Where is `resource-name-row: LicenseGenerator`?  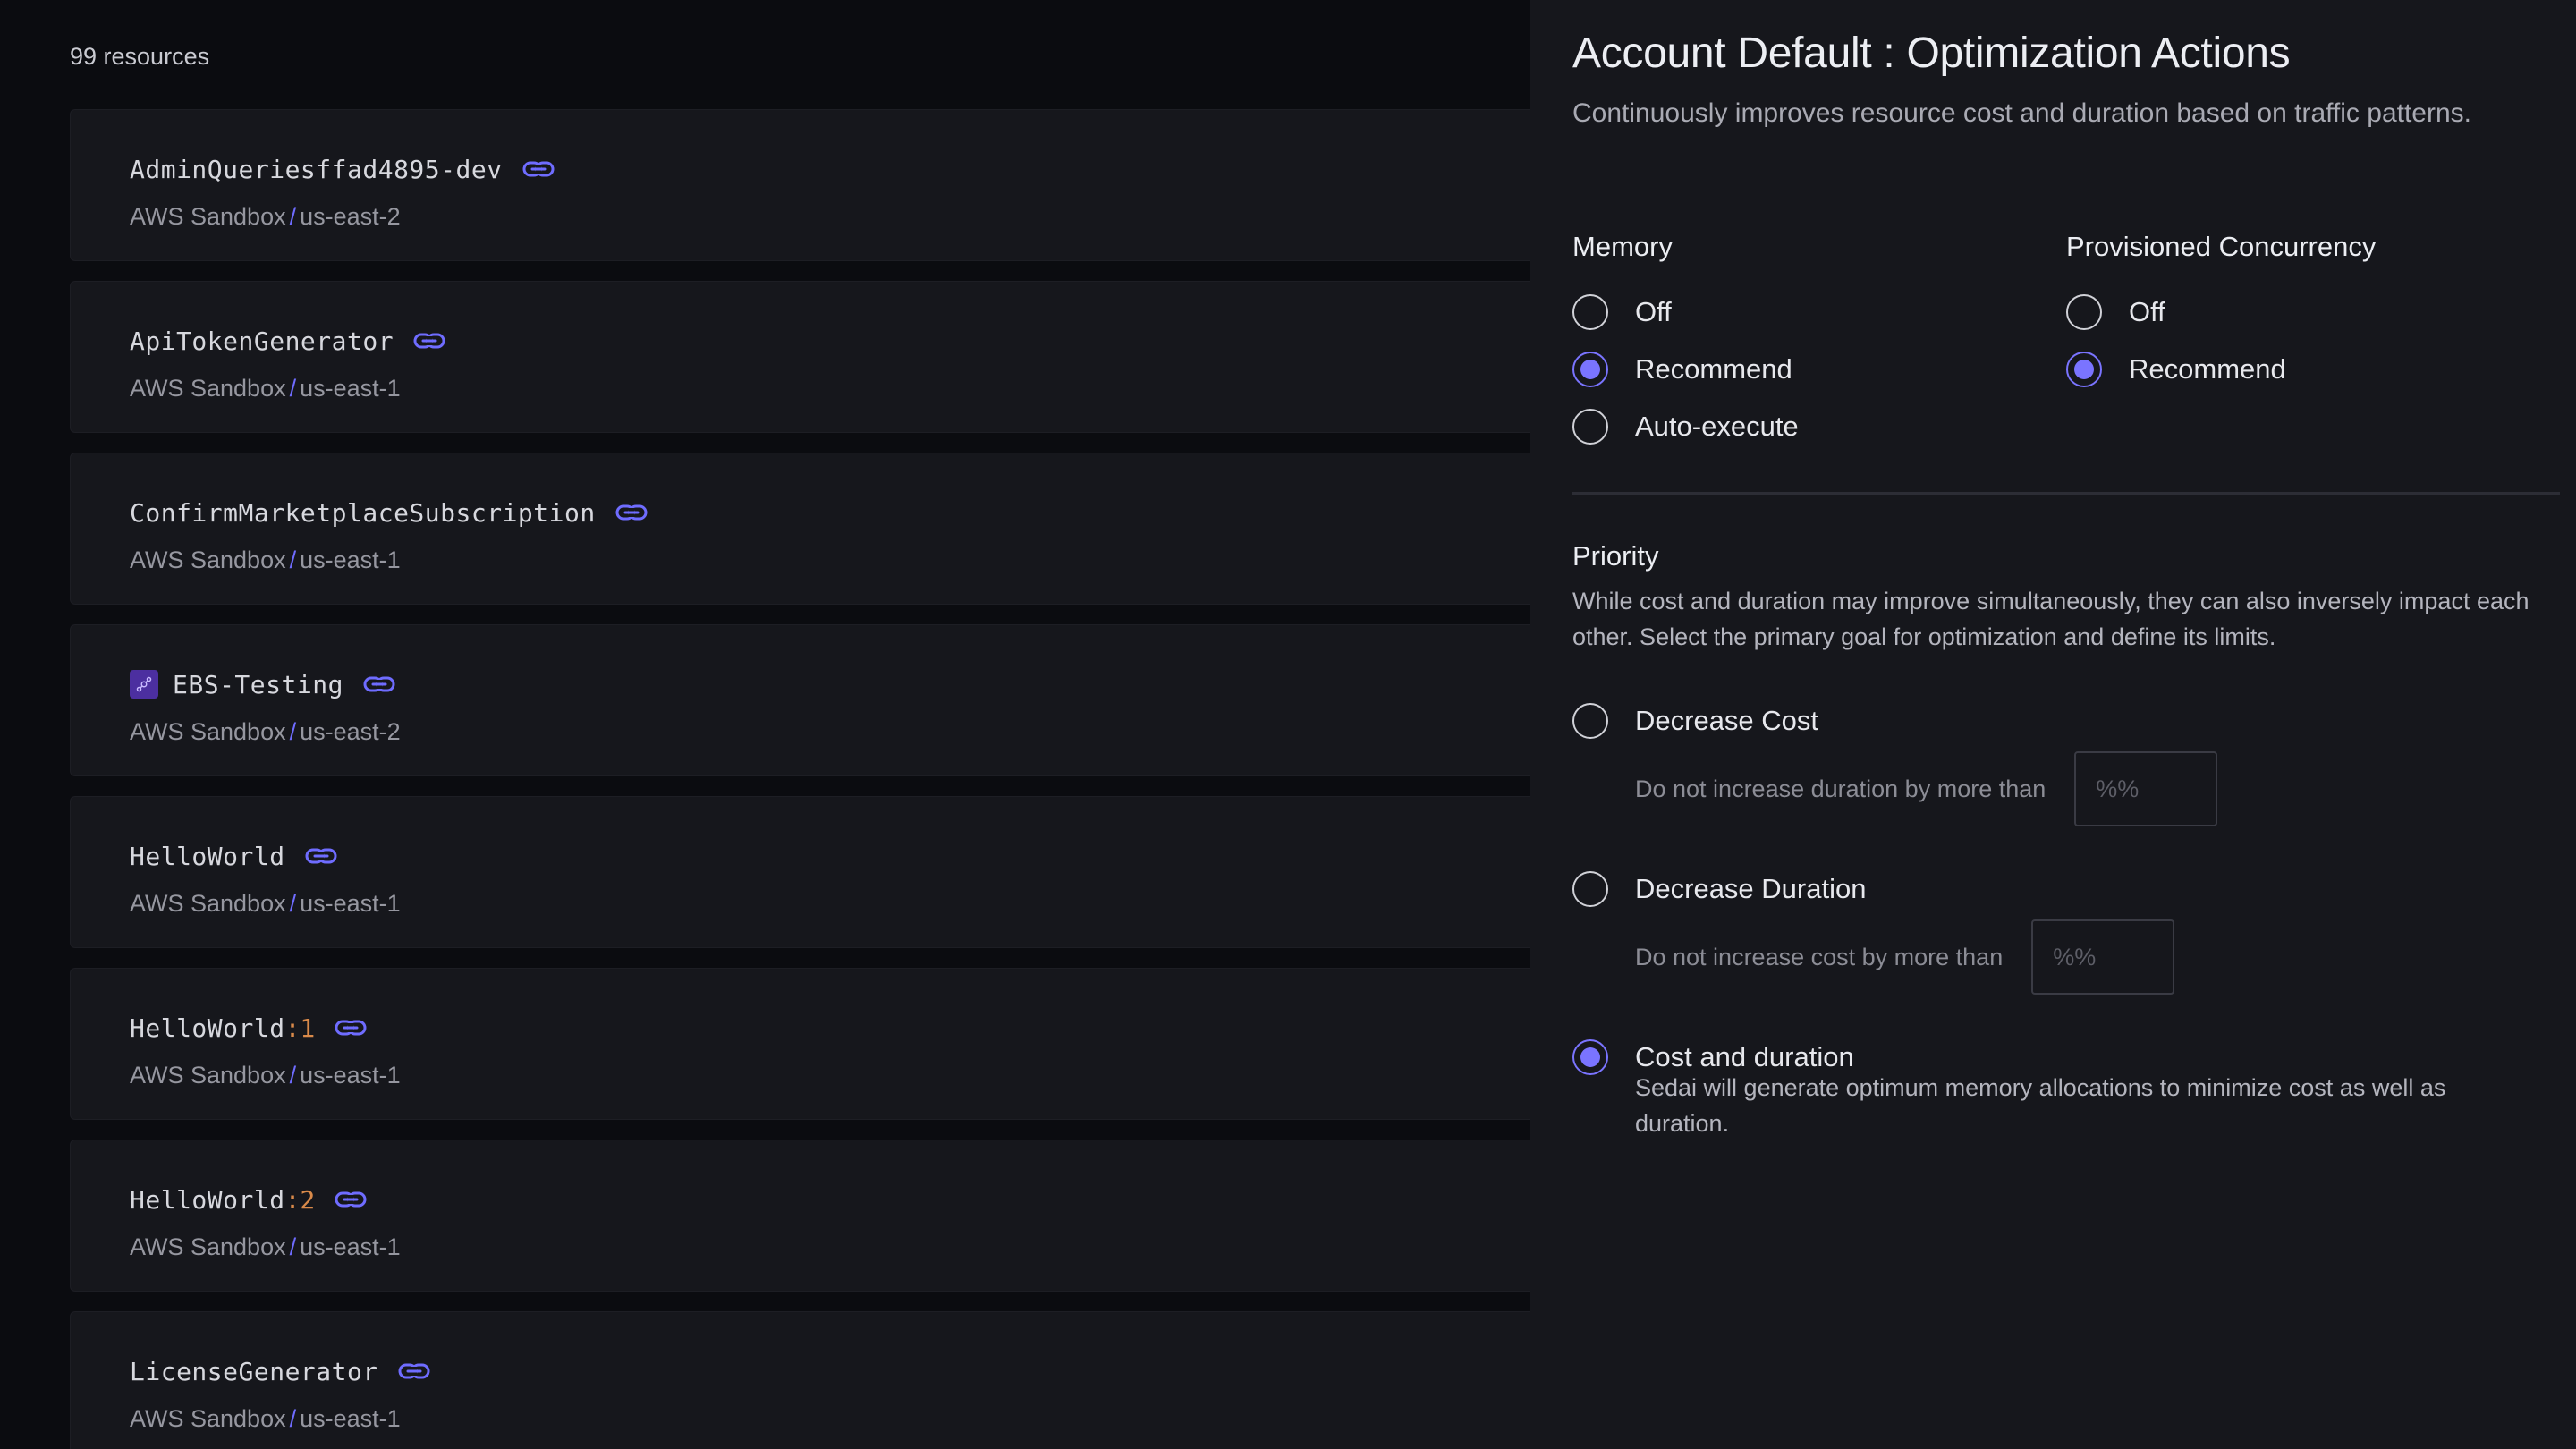 resource-name-row: LicenseGenerator is located at coordinates (280, 1371).